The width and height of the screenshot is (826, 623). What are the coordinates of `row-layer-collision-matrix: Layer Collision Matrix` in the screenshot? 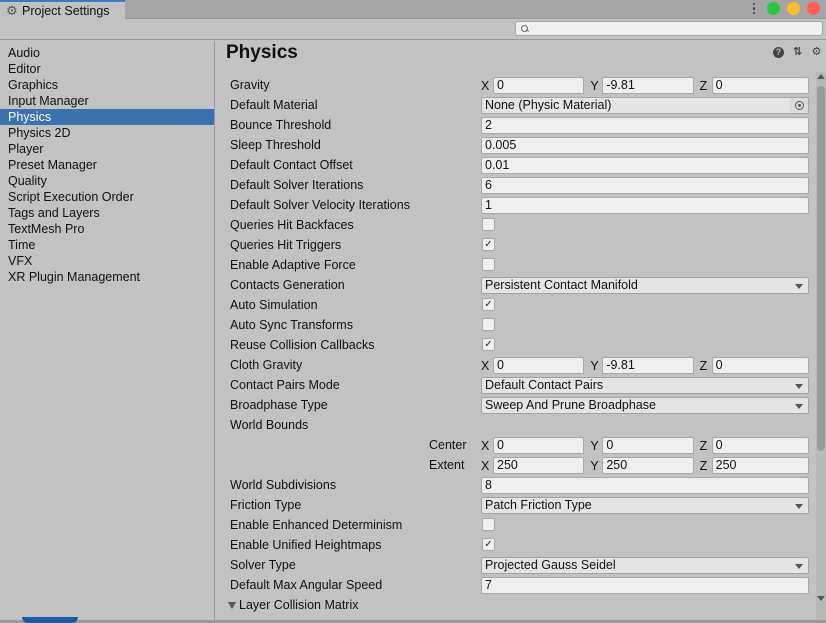 It's located at (515, 605).